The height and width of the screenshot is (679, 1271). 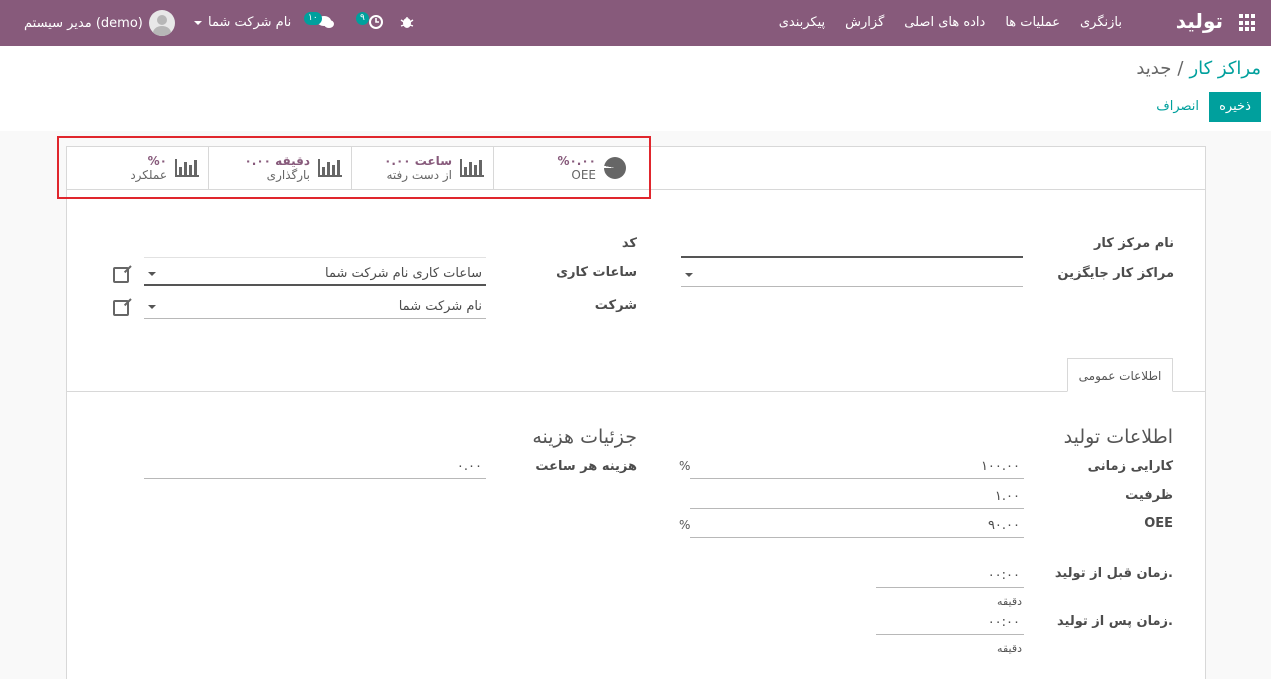 I want to click on cleanup-time-value: ۰۰:۰۰, so click(x=1003, y=622).